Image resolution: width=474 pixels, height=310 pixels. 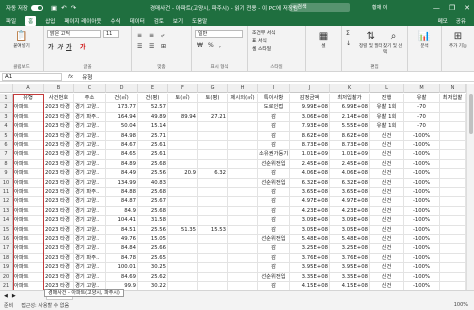 I want to click on analyze-data-button: 📊 분석, so click(x=424, y=39).